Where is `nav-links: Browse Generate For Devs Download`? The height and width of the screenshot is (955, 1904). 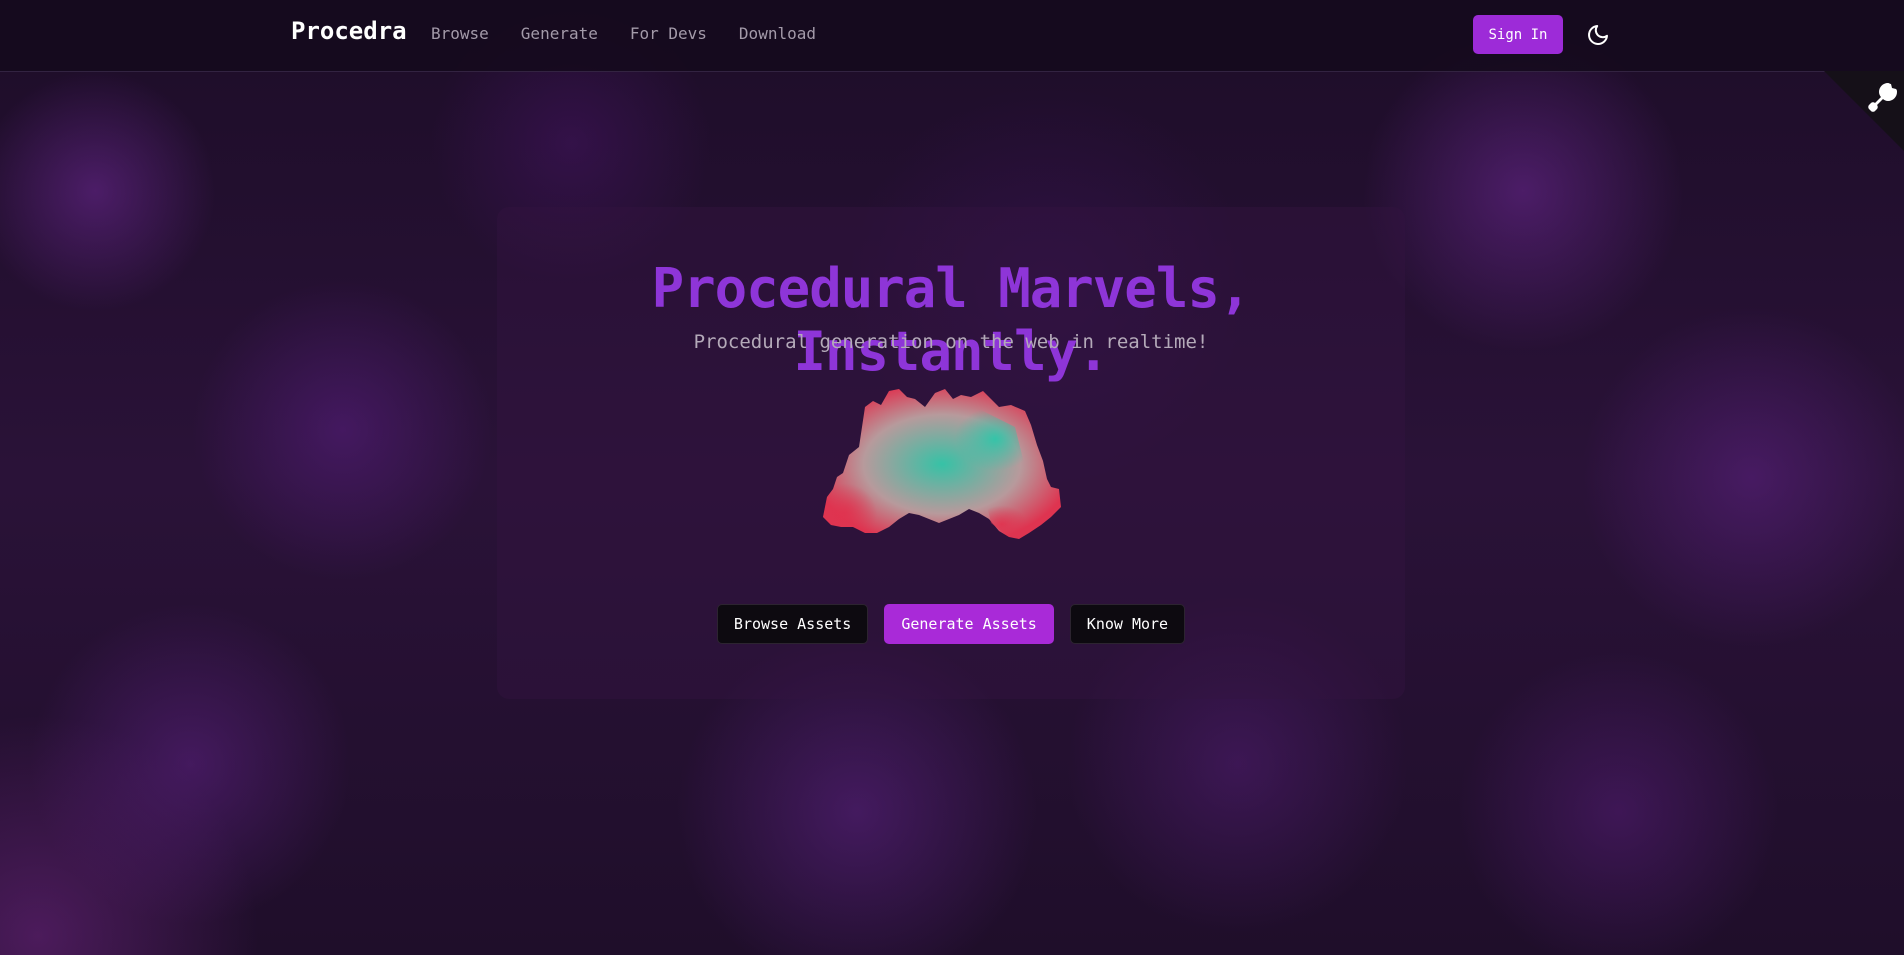 nav-links: Browse Generate For Devs Download is located at coordinates (623, 33).